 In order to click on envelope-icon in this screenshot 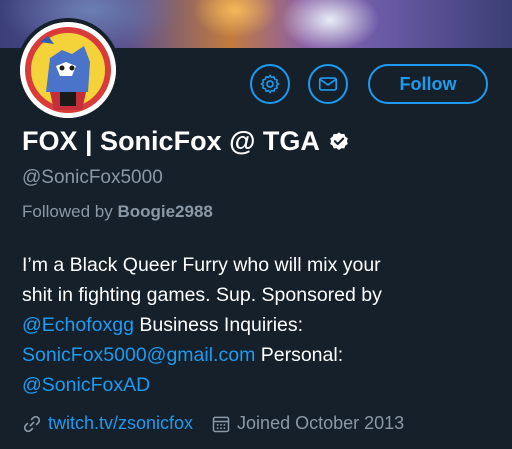, I will do `click(328, 84)`.